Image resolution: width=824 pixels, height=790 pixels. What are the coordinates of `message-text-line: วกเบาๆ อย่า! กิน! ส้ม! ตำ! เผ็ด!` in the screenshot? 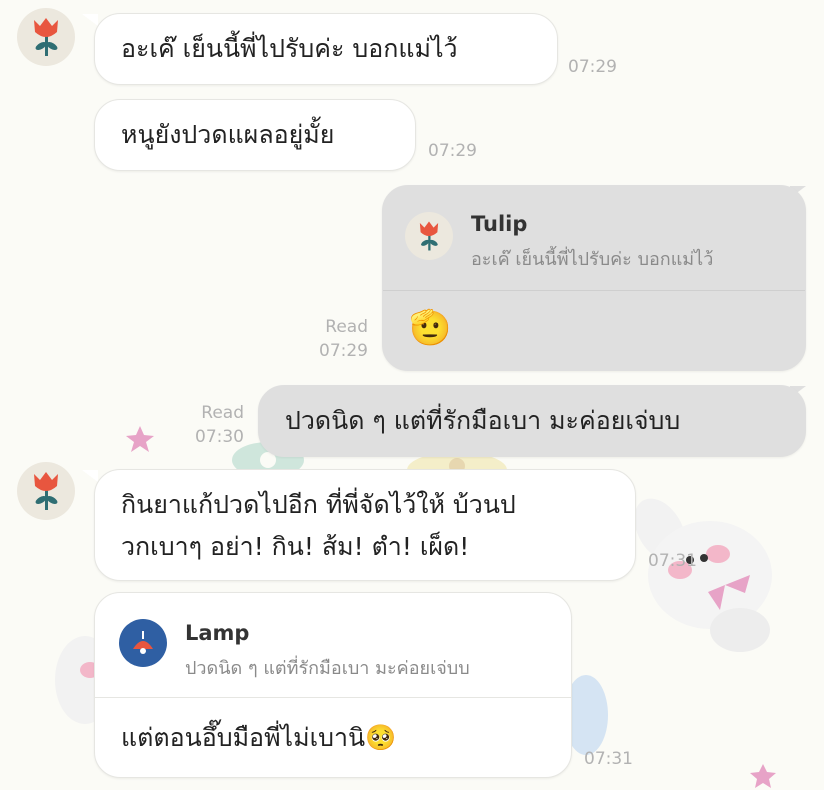 It's located at (295, 546).